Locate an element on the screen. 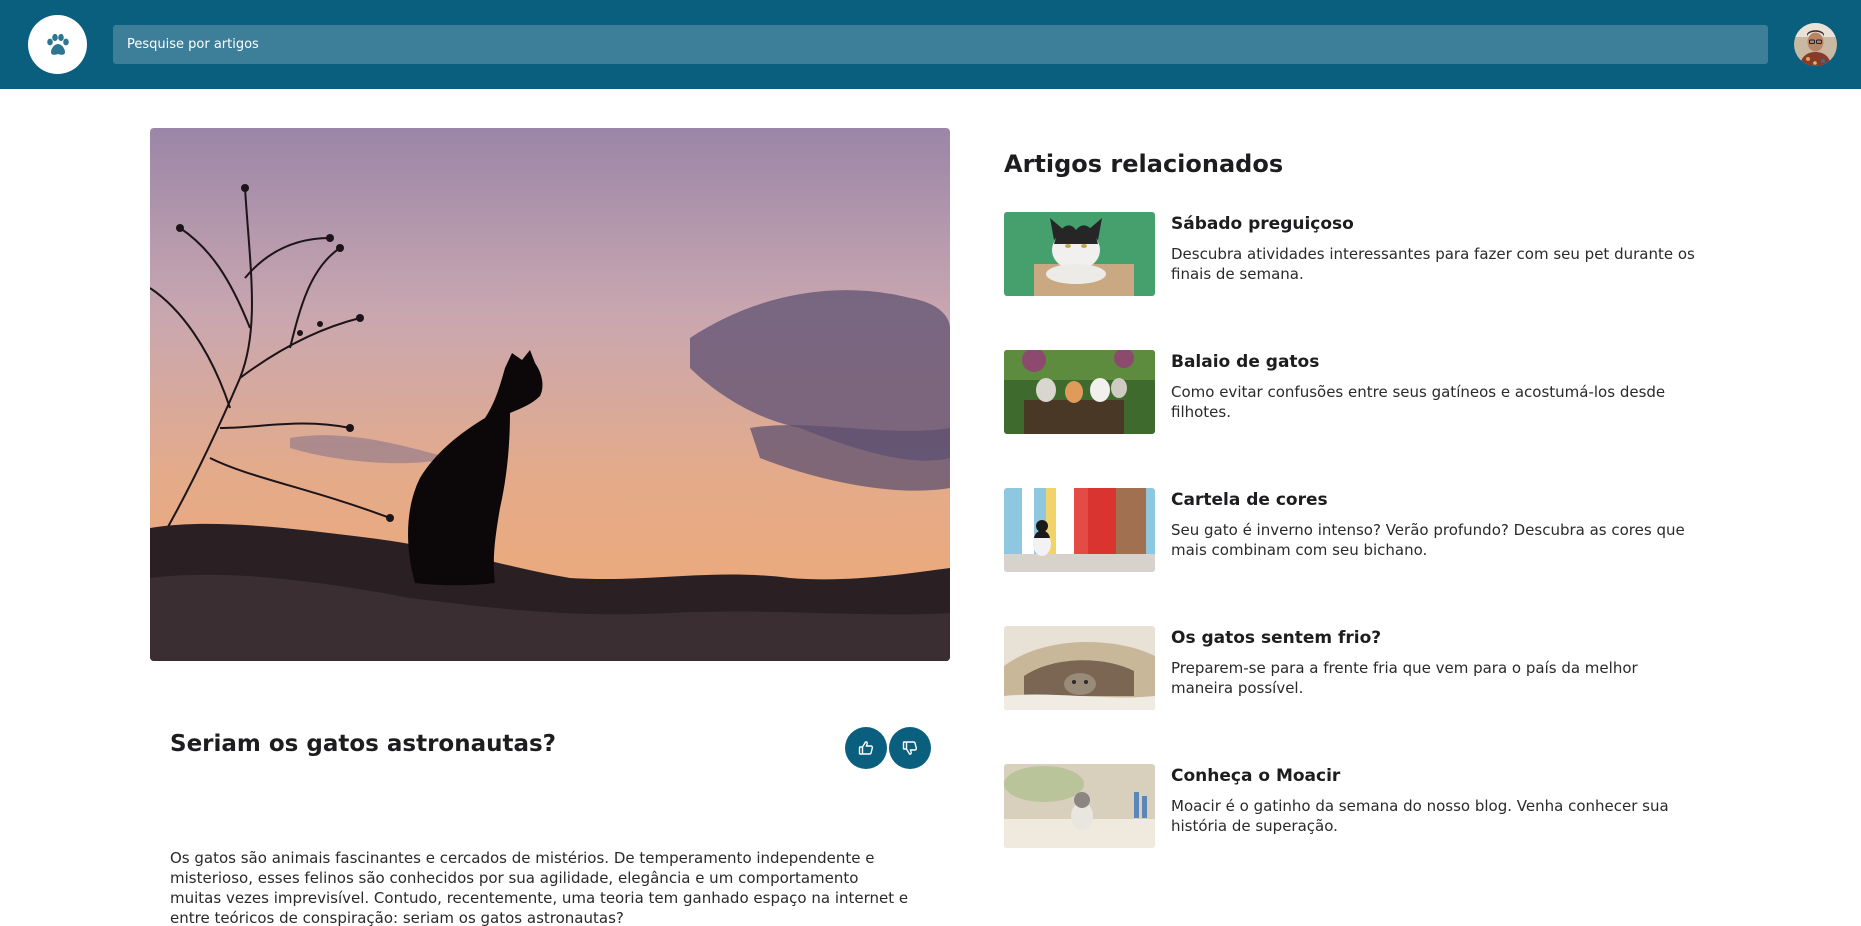  top-navigation-bar is located at coordinates (930, 44).